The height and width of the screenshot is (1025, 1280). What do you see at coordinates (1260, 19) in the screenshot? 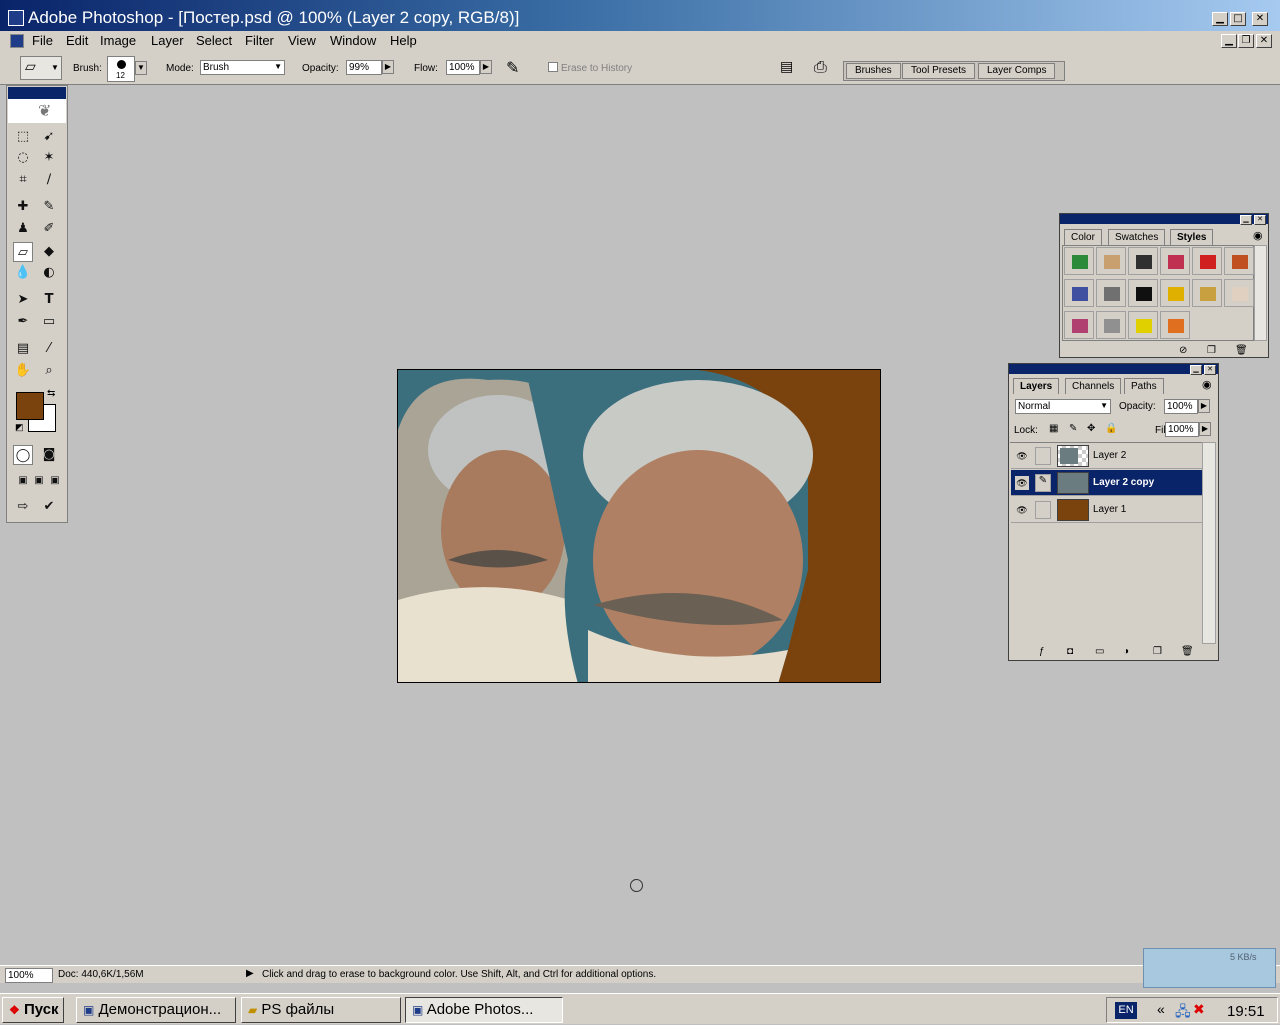
I see `close-button: ✕` at bounding box center [1260, 19].